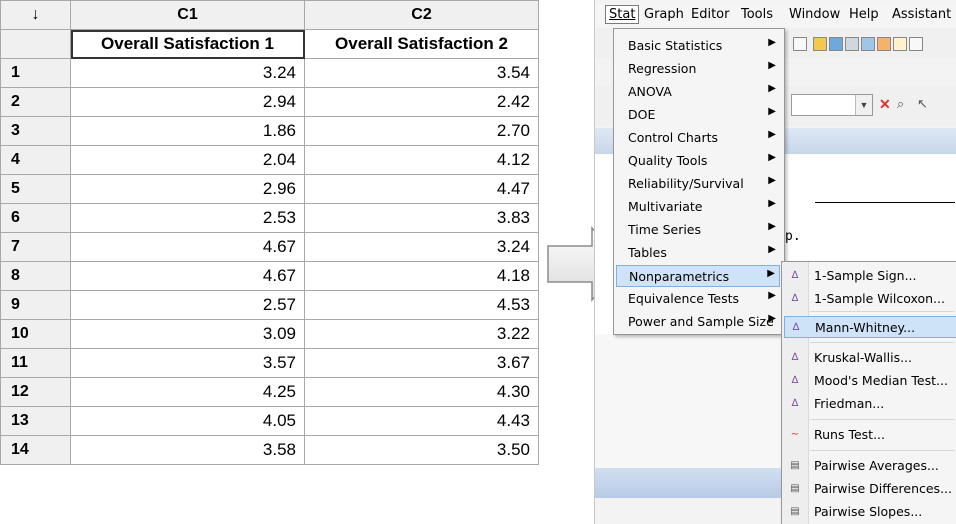  What do you see at coordinates (187, 421) in the screenshot?
I see `cell-c1: 4.05` at bounding box center [187, 421].